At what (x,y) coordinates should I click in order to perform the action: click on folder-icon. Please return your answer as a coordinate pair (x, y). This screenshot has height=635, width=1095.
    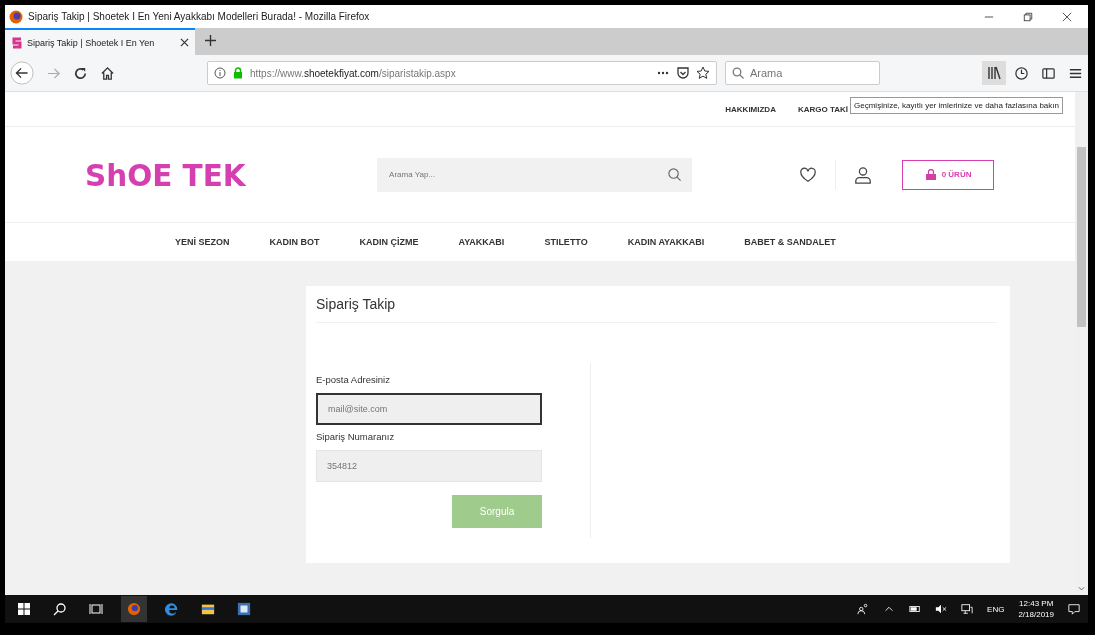
    Looking at the image, I should click on (208, 609).